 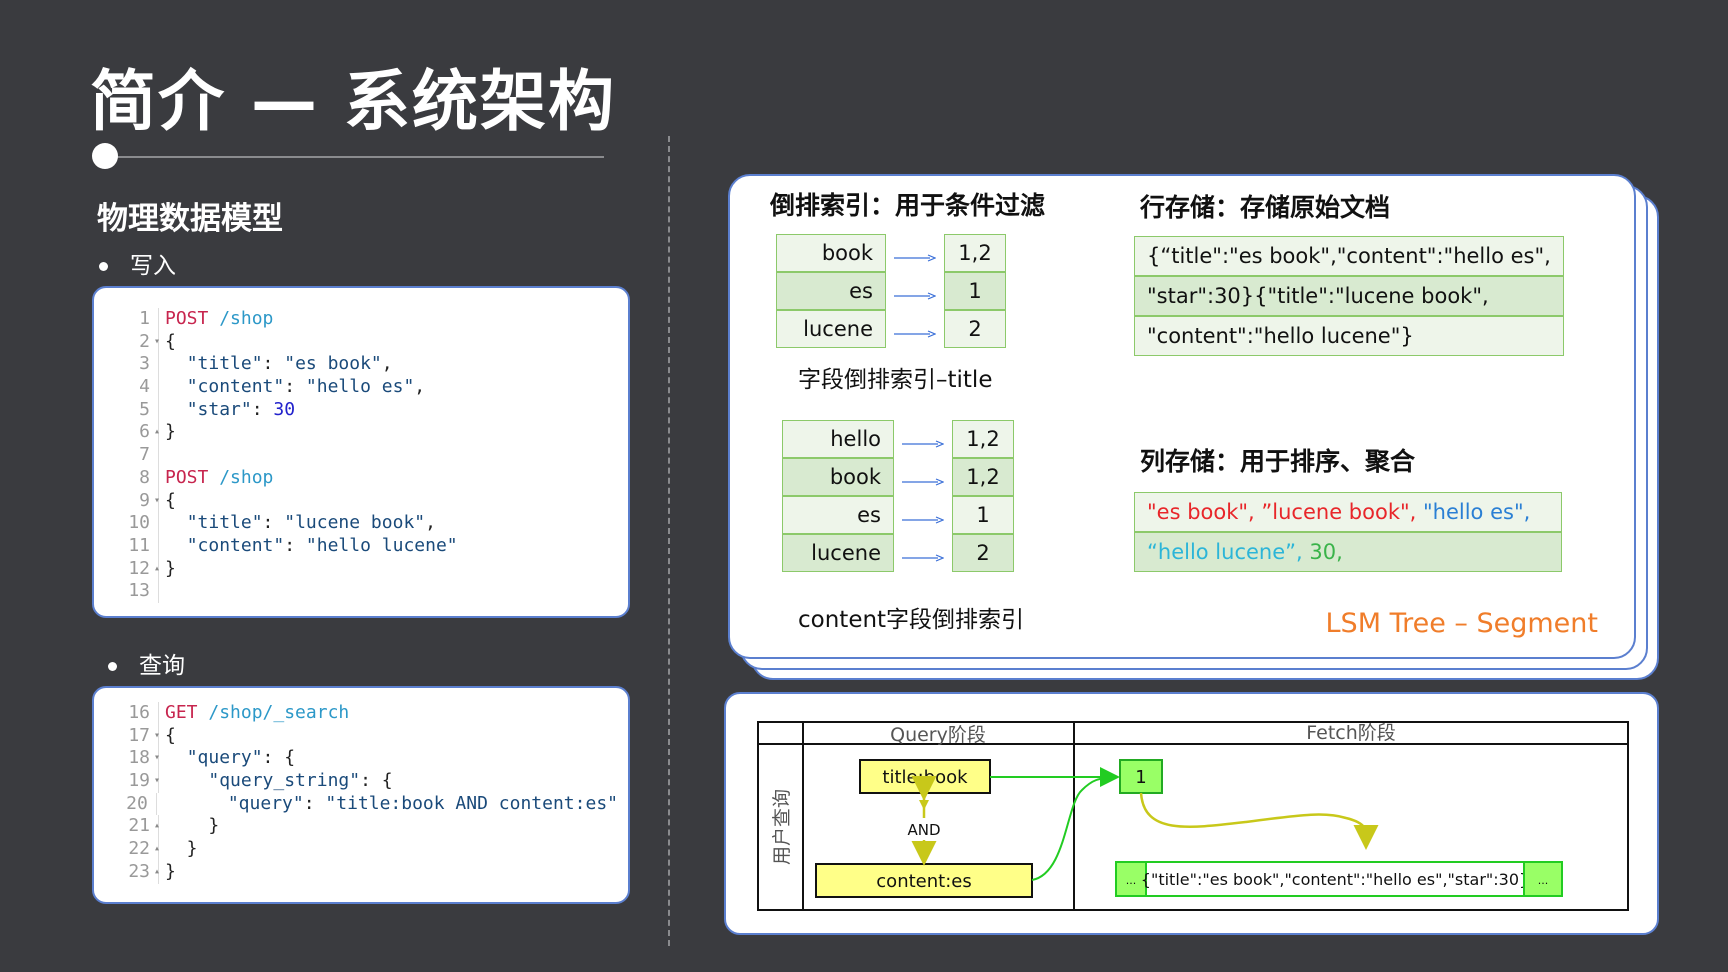 I want to click on line-number-text: 6, so click(x=144, y=432).